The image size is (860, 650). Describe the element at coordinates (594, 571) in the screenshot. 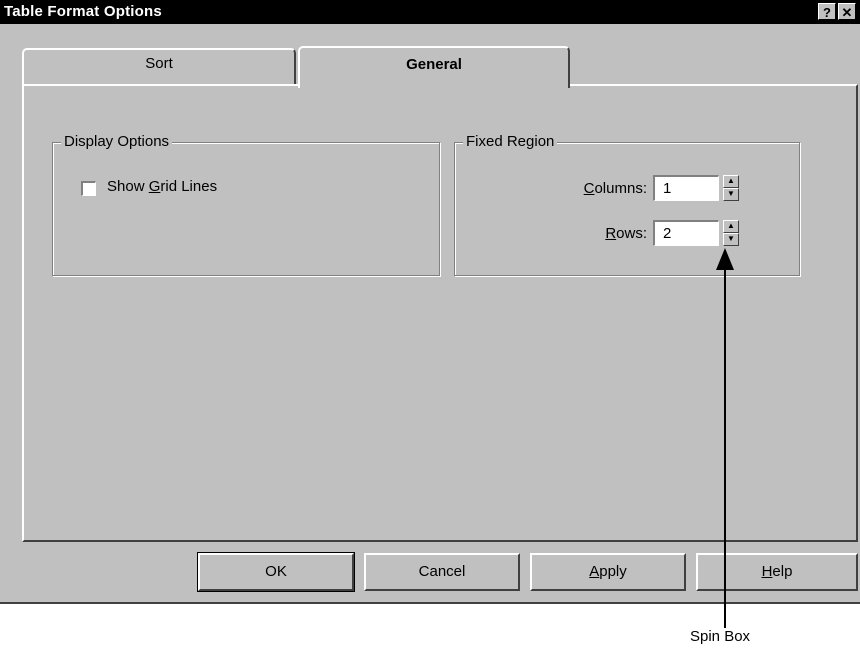

I see `apply-accel: A` at that location.